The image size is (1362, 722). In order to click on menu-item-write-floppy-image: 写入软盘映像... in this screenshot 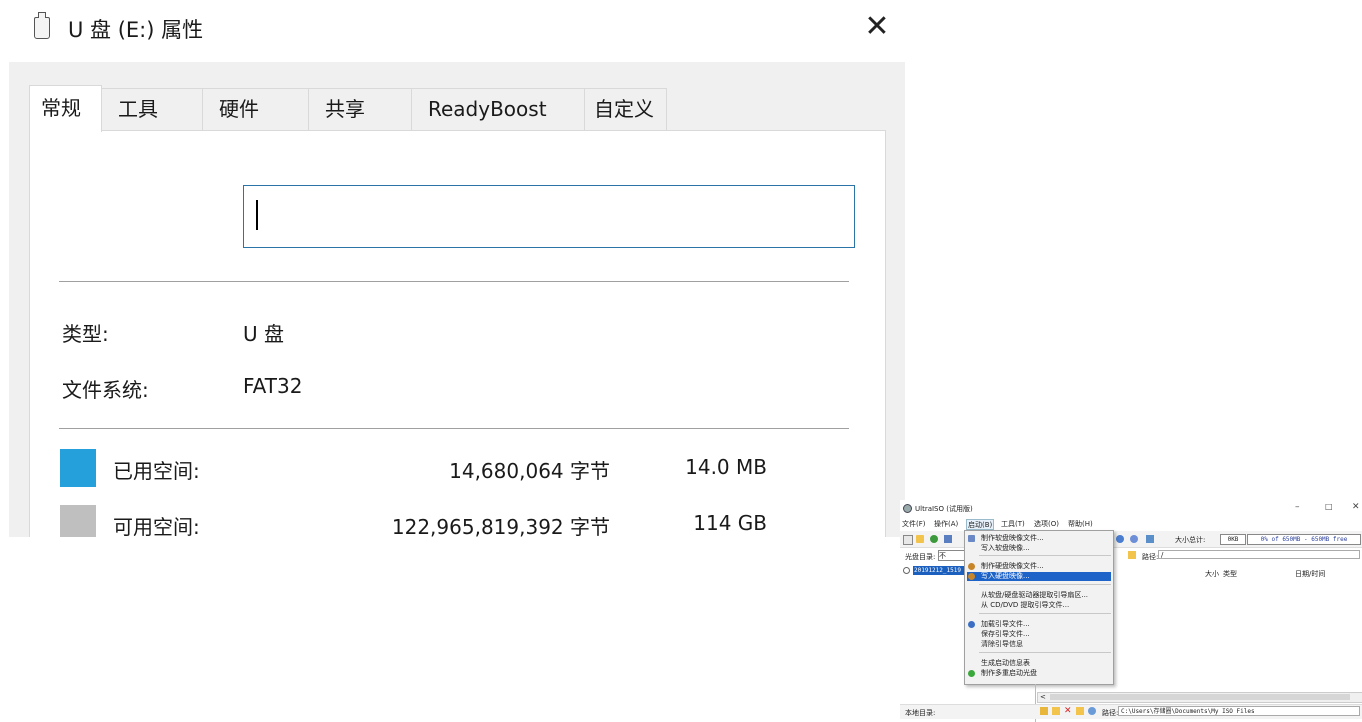, I will do `click(1039, 548)`.